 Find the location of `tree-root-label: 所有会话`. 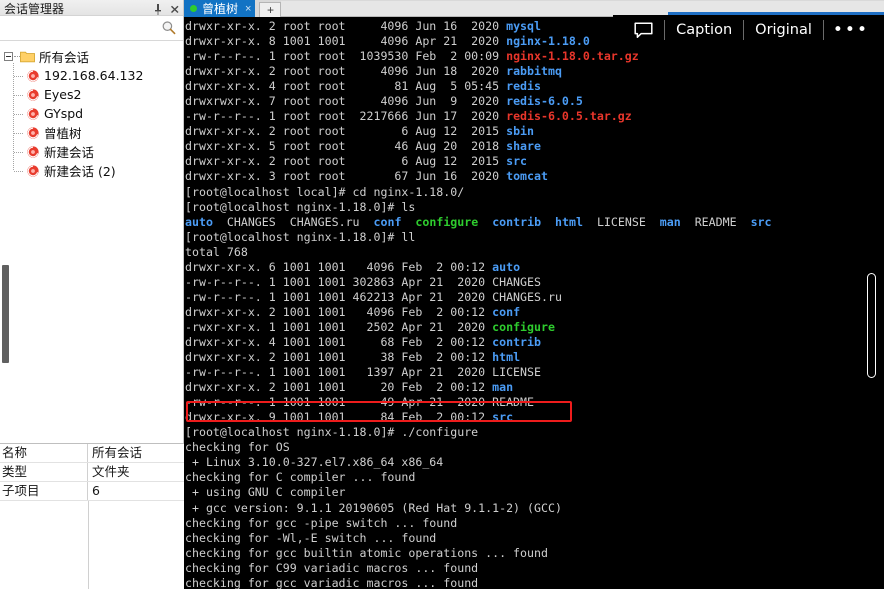

tree-root-label: 所有会话 is located at coordinates (64, 57).